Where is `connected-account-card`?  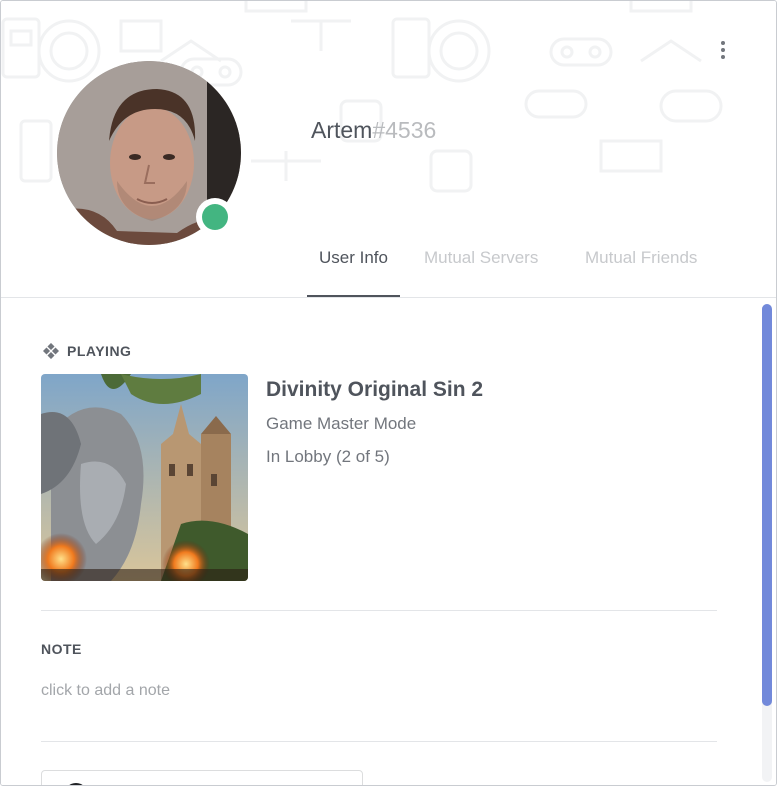
connected-account-card is located at coordinates (202, 777).